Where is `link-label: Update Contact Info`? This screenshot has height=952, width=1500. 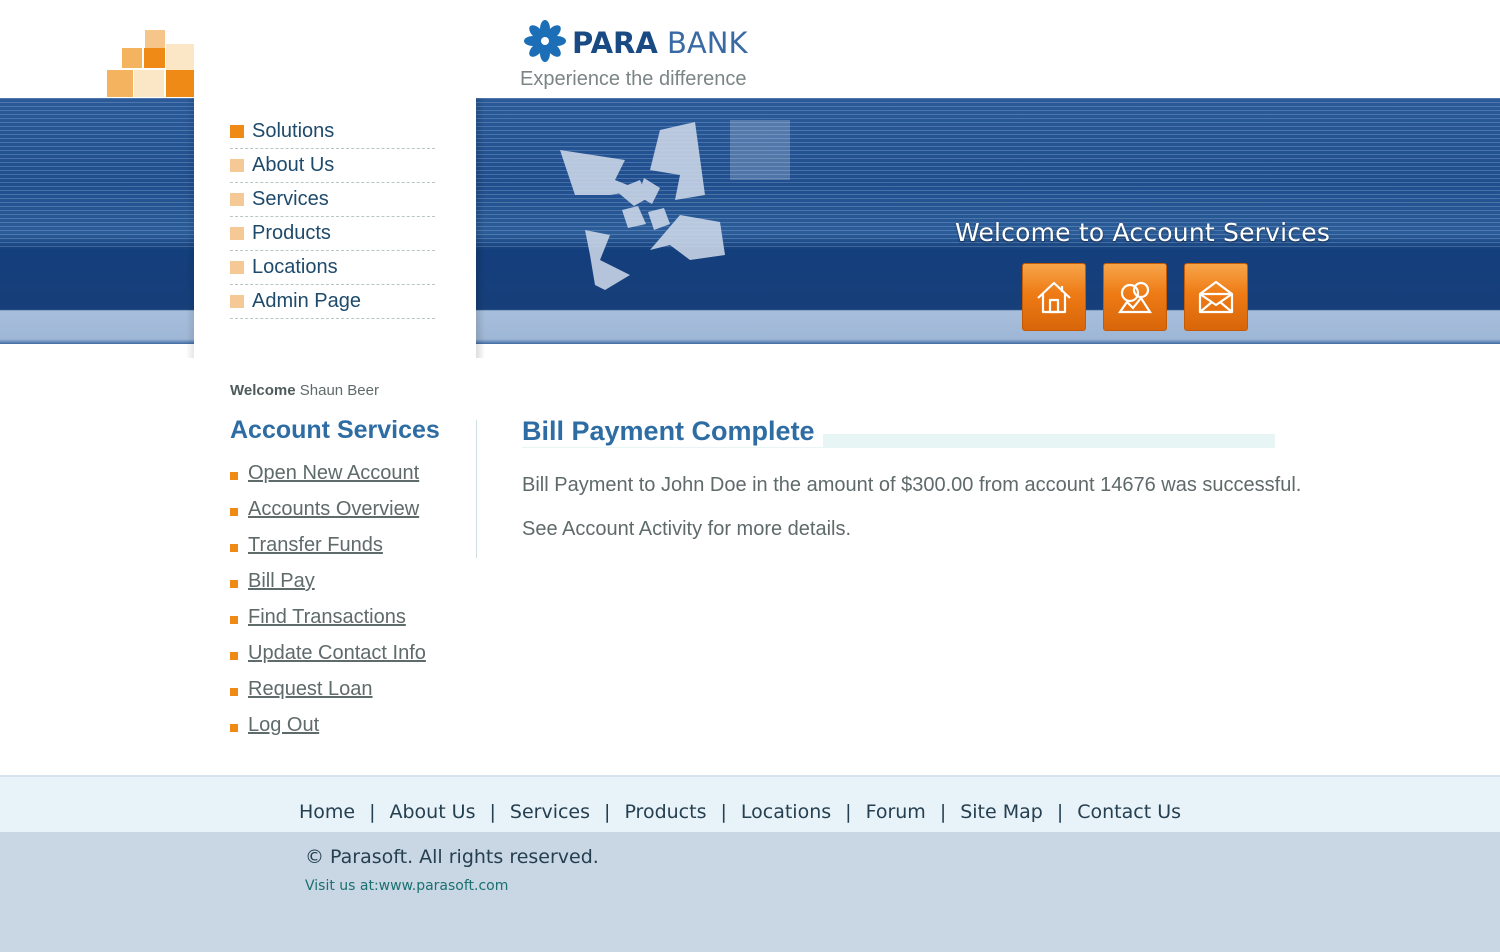 link-label: Update Contact Info is located at coordinates (337, 653).